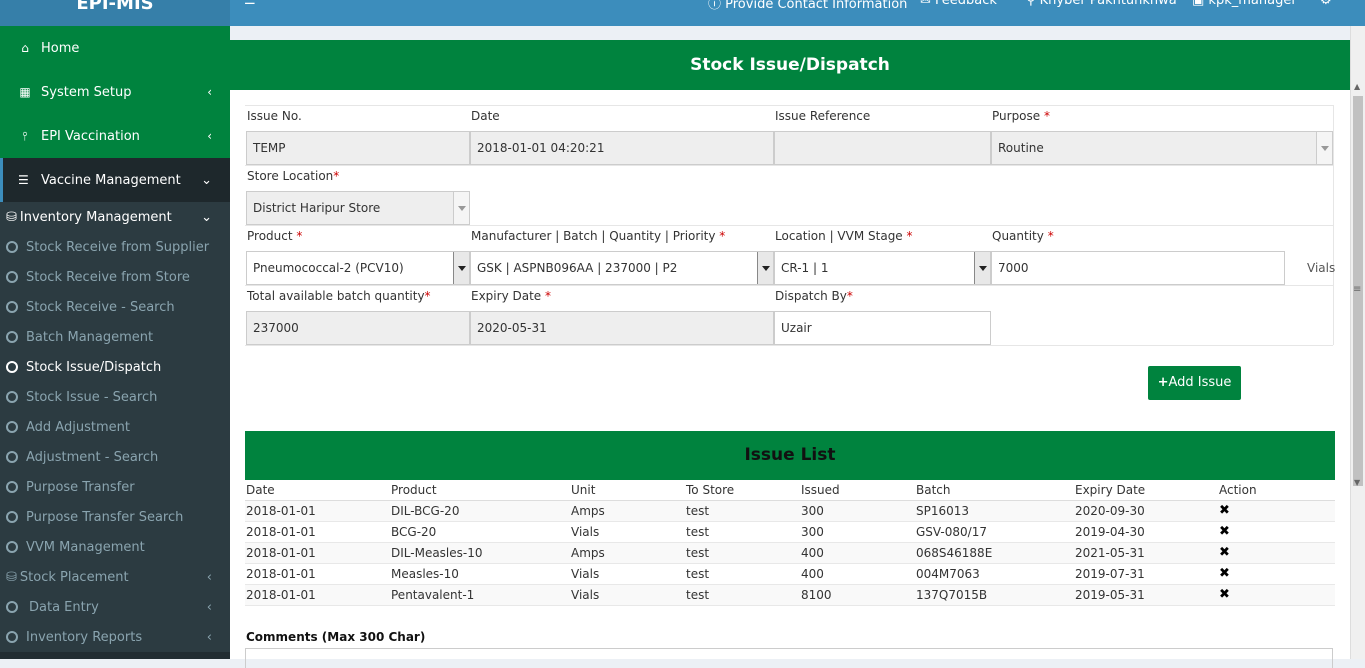 Image resolution: width=1365 pixels, height=668 pixels. I want to click on sidebar-item-home: ⌂ Home, so click(115, 48).